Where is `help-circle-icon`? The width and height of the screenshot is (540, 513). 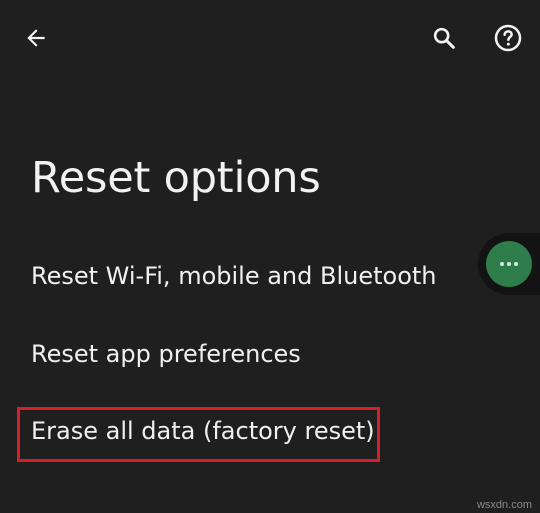
help-circle-icon is located at coordinates (508, 38).